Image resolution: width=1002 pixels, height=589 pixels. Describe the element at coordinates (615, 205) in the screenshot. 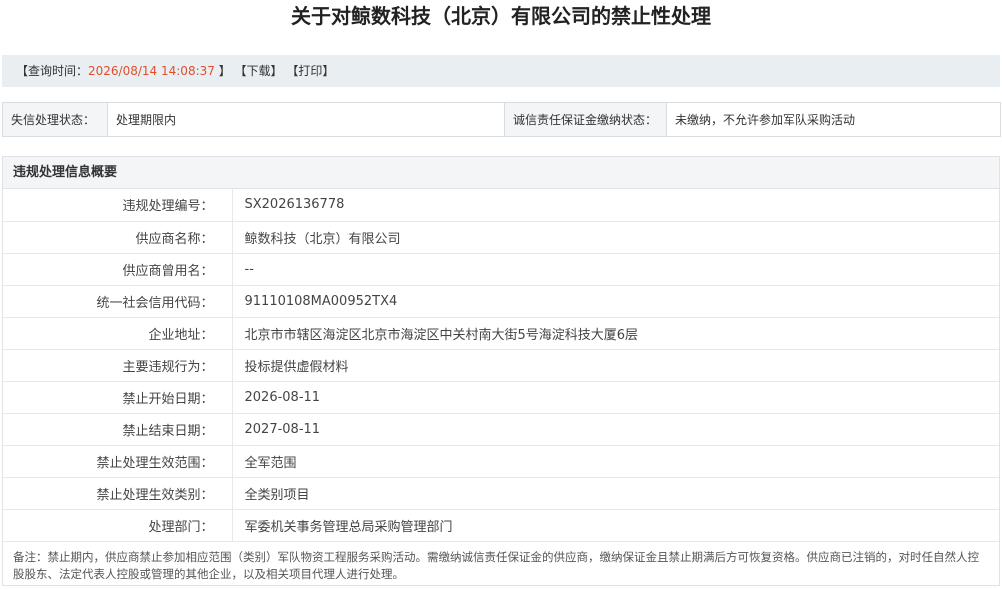

I see `violation-number-value: SX2026136778` at that location.